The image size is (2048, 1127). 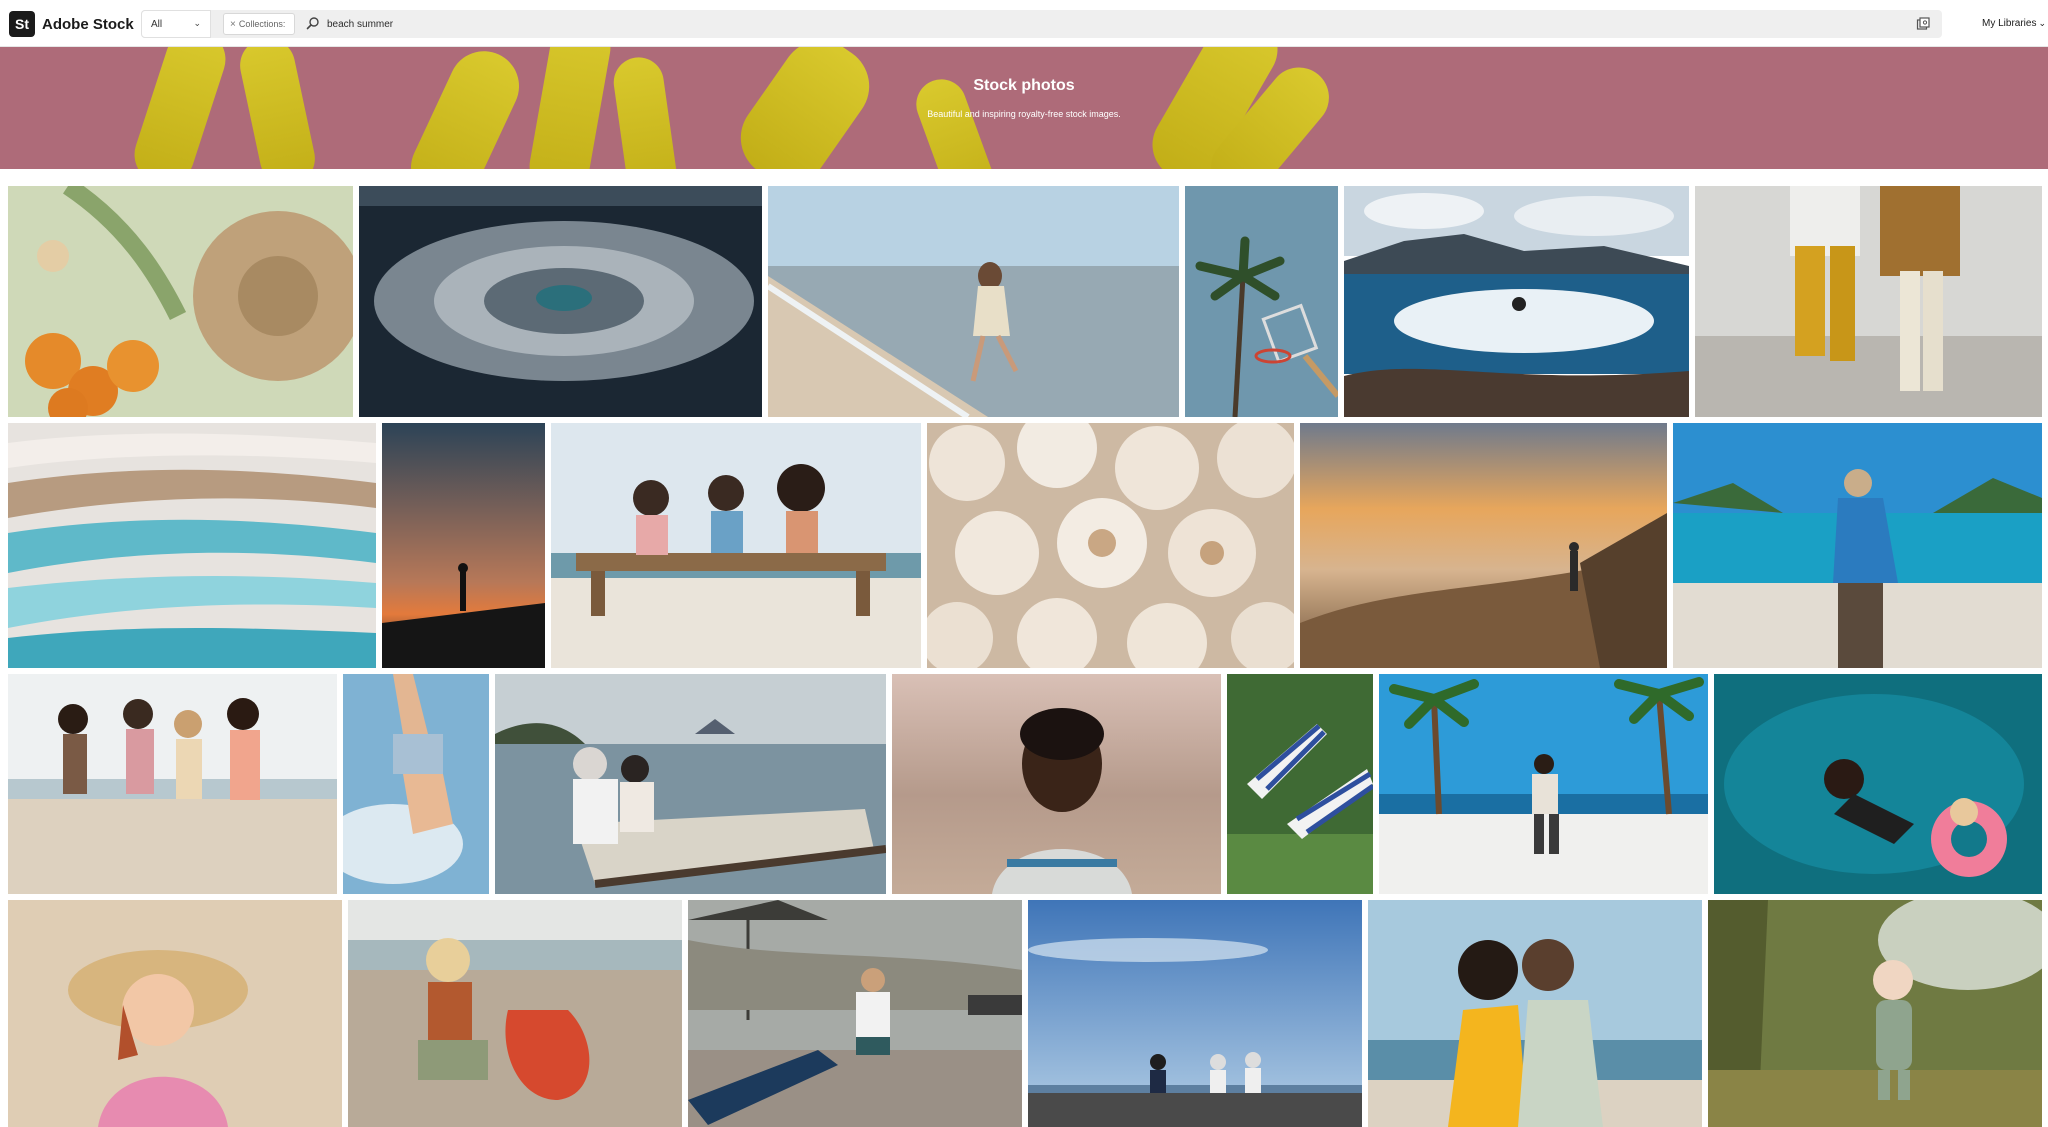 I want to click on photo-girl-straw-hat, so click(x=175, y=1013).